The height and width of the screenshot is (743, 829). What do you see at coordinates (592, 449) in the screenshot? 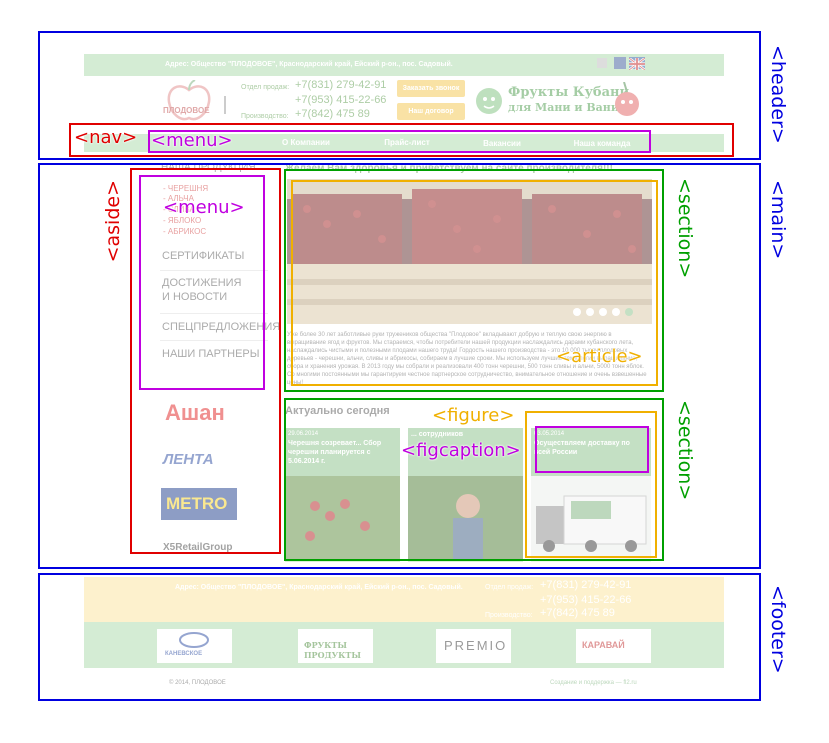
I see `figcaption-outline` at bounding box center [592, 449].